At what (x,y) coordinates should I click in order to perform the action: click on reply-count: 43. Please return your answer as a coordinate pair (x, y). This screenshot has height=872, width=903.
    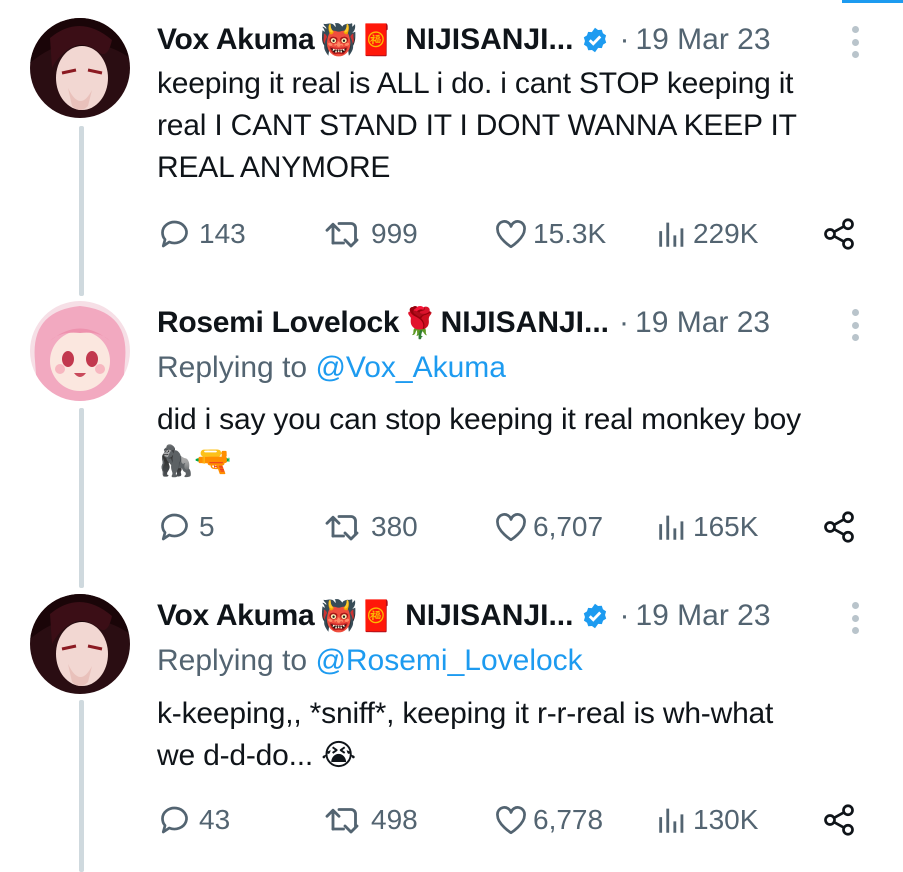
    Looking at the image, I should click on (215, 819).